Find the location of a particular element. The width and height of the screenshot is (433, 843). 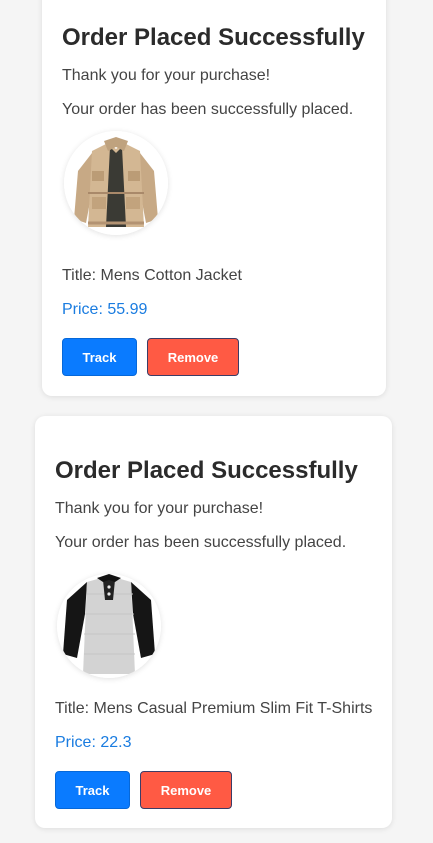

tshirt-image is located at coordinates (109, 626).